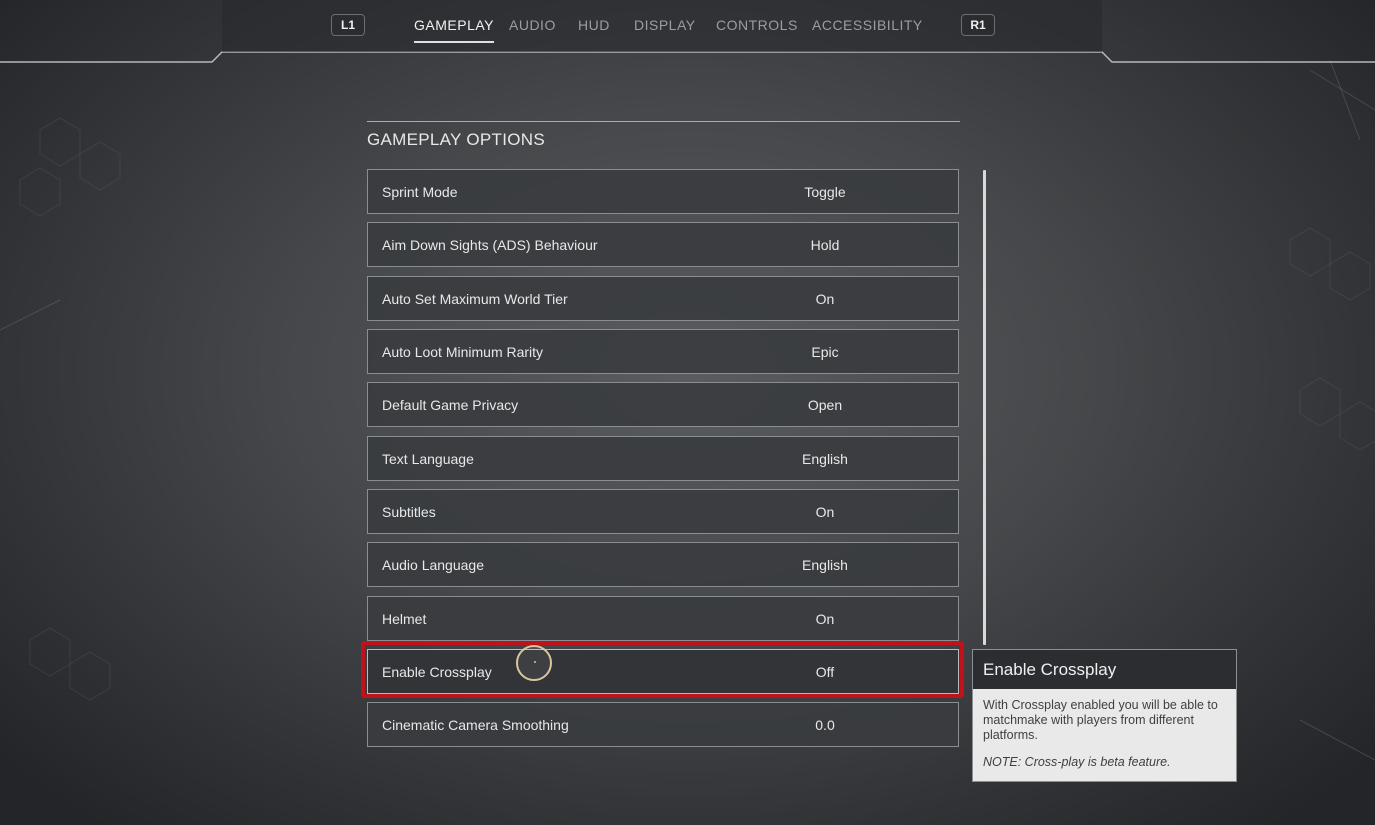 Image resolution: width=1375 pixels, height=825 pixels. What do you see at coordinates (825, 671) in the screenshot?
I see `option-value: Off` at bounding box center [825, 671].